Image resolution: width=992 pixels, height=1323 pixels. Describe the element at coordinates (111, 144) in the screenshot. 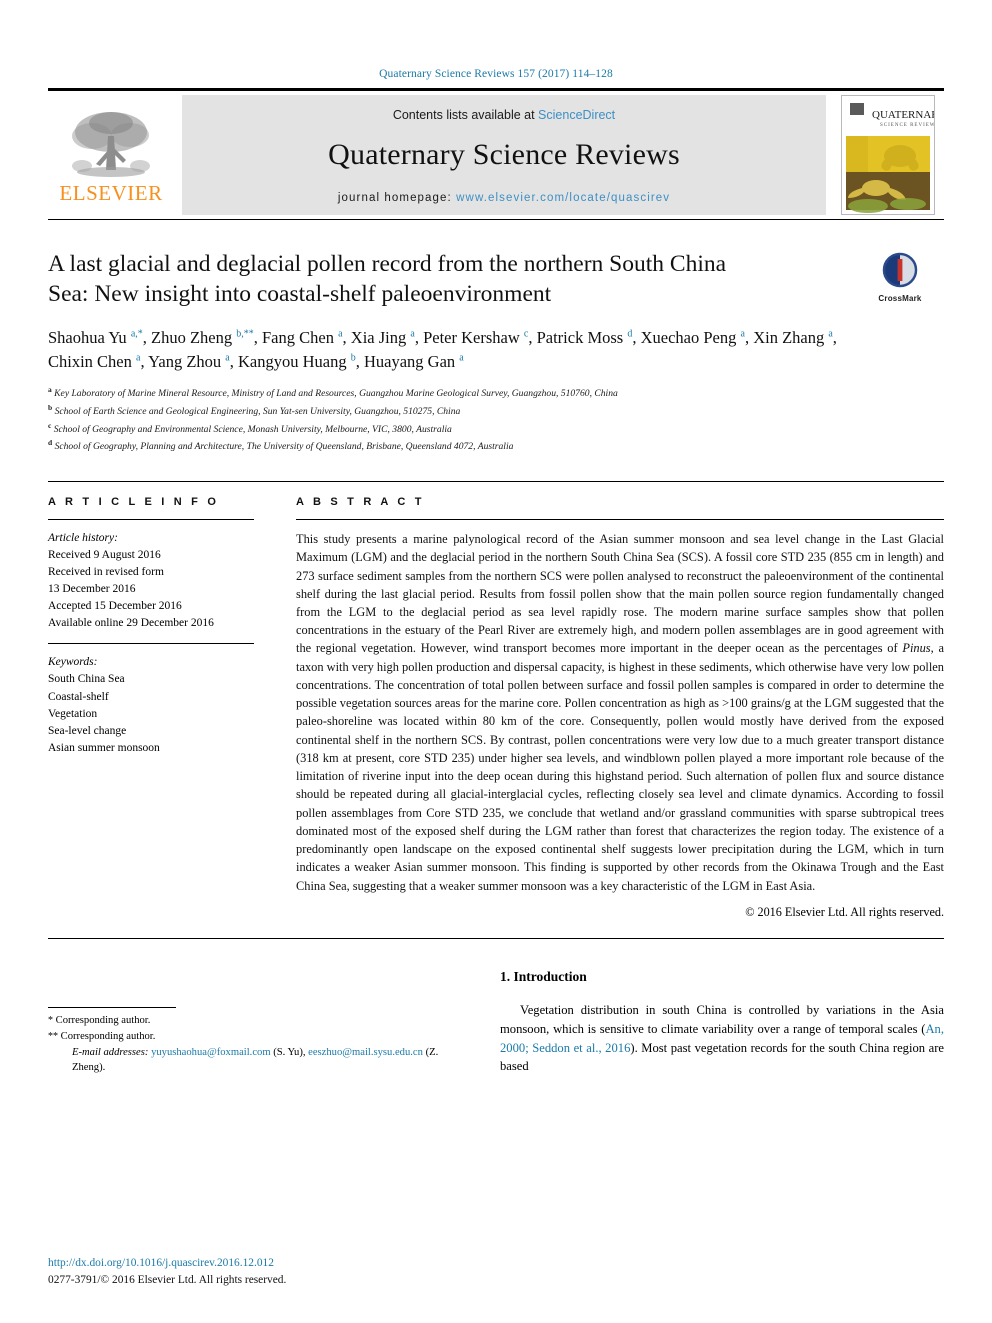

I see `elsevier-tree-icon` at that location.